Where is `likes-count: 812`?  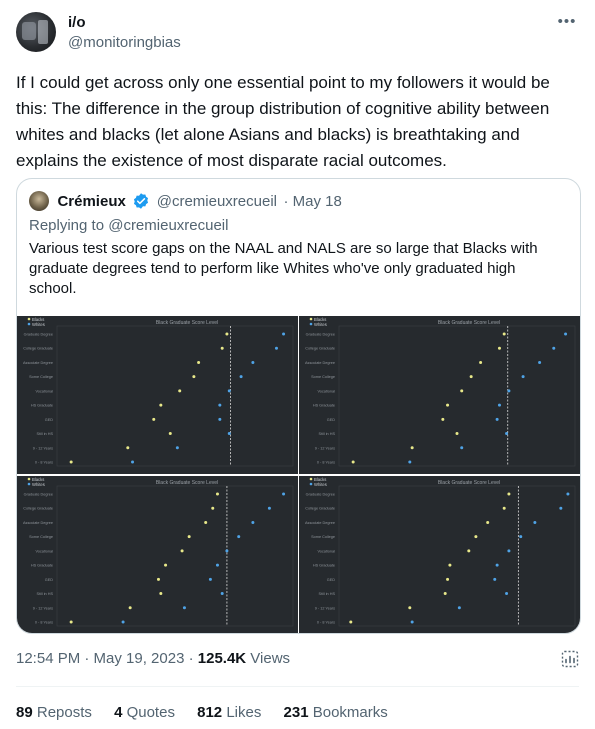
likes-count: 812 is located at coordinates (210, 712).